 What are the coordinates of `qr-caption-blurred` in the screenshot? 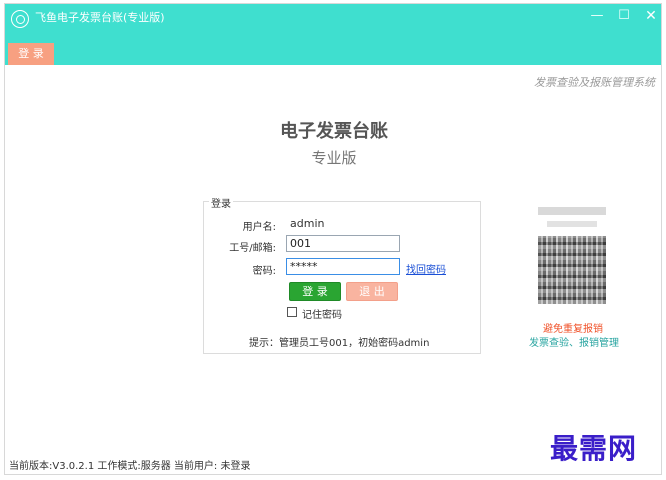 It's located at (572, 211).